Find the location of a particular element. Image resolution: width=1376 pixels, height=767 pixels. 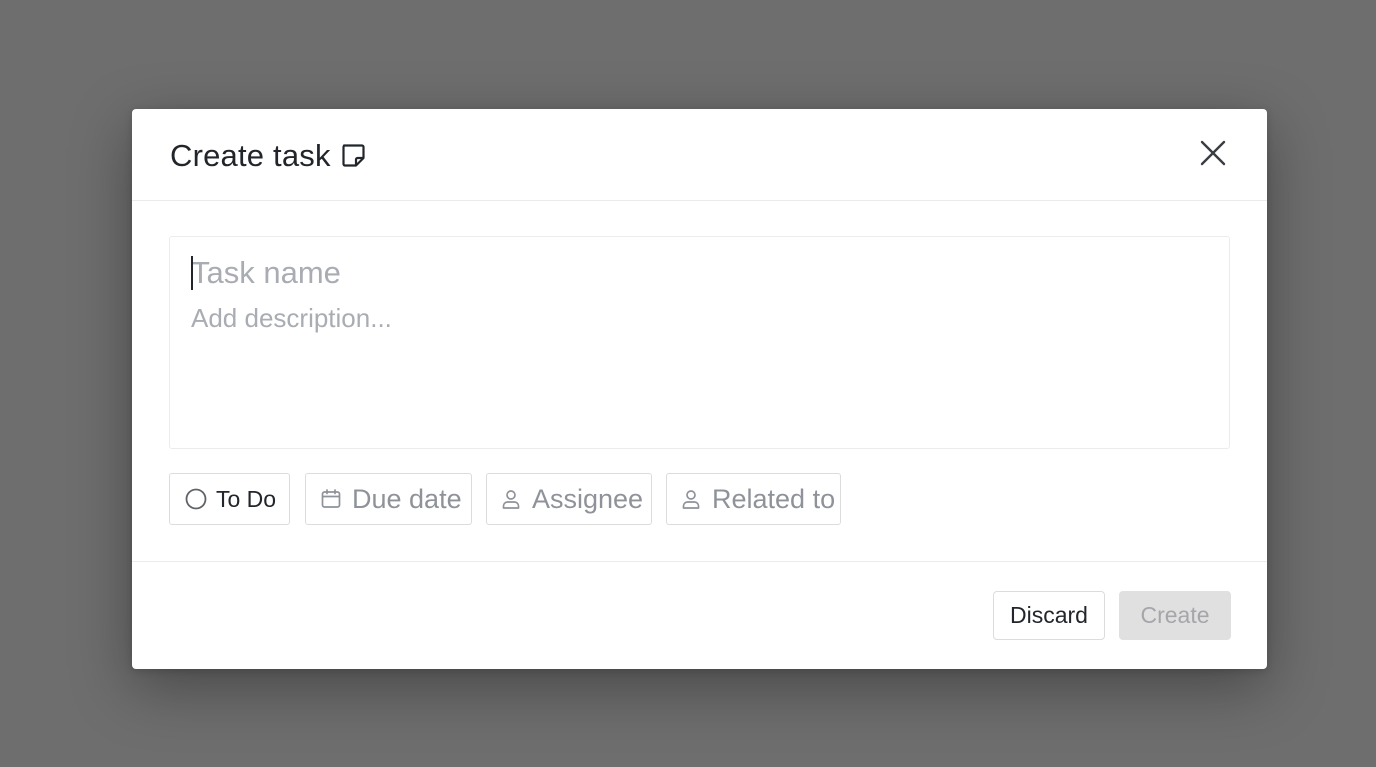

status-chip-label: To Do is located at coordinates (246, 498).